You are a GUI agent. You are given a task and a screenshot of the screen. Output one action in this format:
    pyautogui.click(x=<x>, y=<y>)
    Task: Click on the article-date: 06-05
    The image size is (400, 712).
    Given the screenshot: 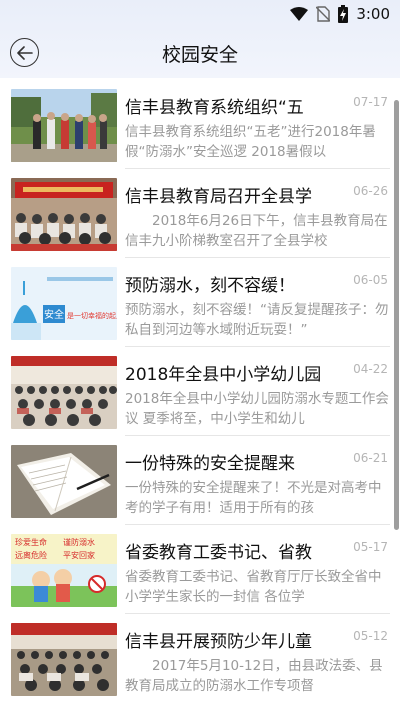 What is the action you would take?
    pyautogui.click(x=370, y=280)
    